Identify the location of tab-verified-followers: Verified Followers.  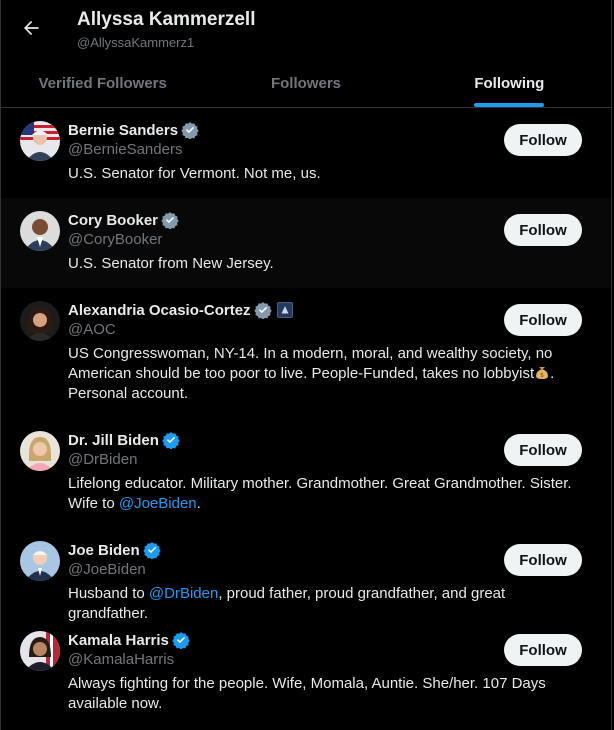
(102, 83).